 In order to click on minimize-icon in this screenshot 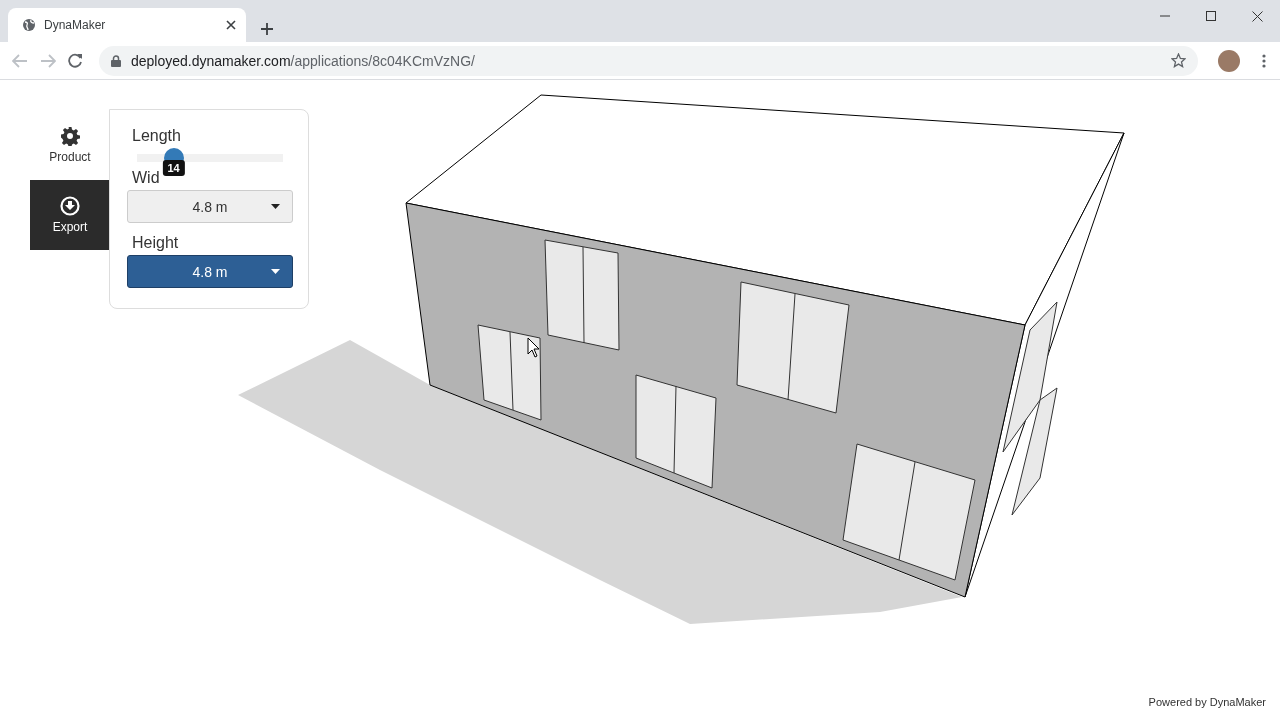, I will do `click(1165, 16)`.